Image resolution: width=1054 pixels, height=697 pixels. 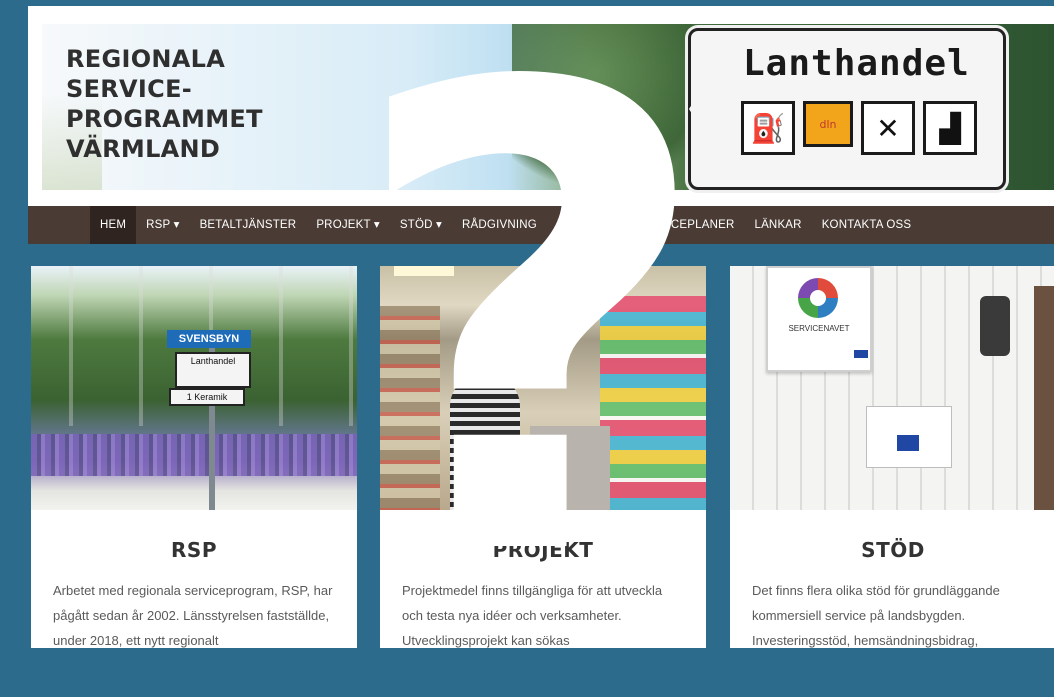 I want to click on shop-counter, so click(x=570, y=468).